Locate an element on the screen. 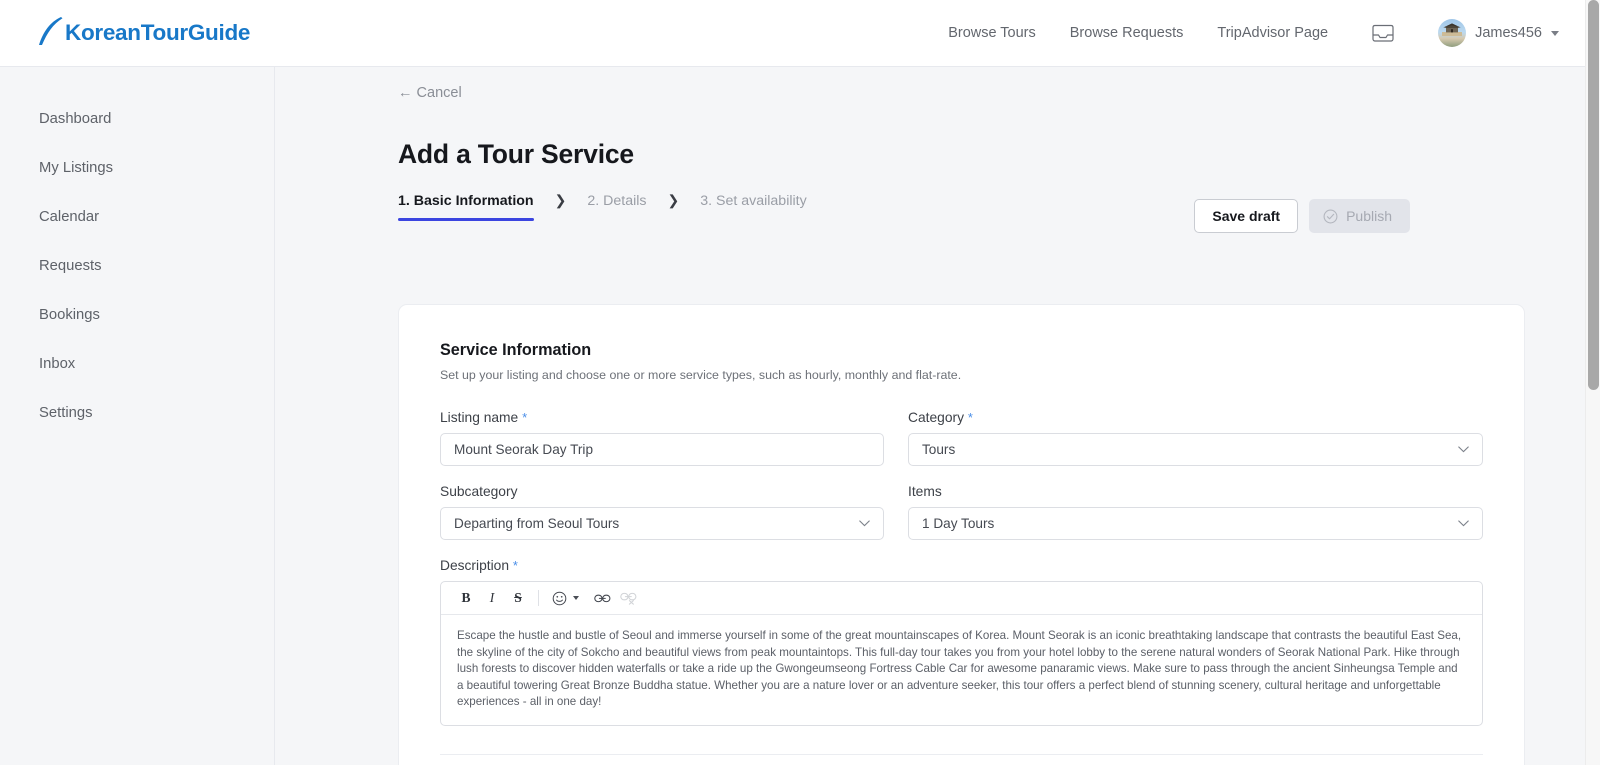 Image resolution: width=1600 pixels, height=765 pixels. subcategory-label: Subcategory is located at coordinates (662, 491).